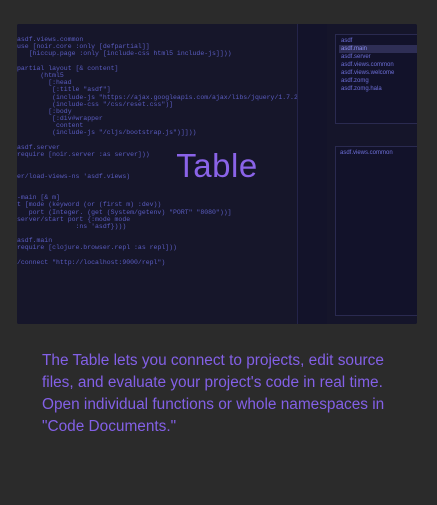  I want to click on namespace-item: asdf.server, so click(378, 57).